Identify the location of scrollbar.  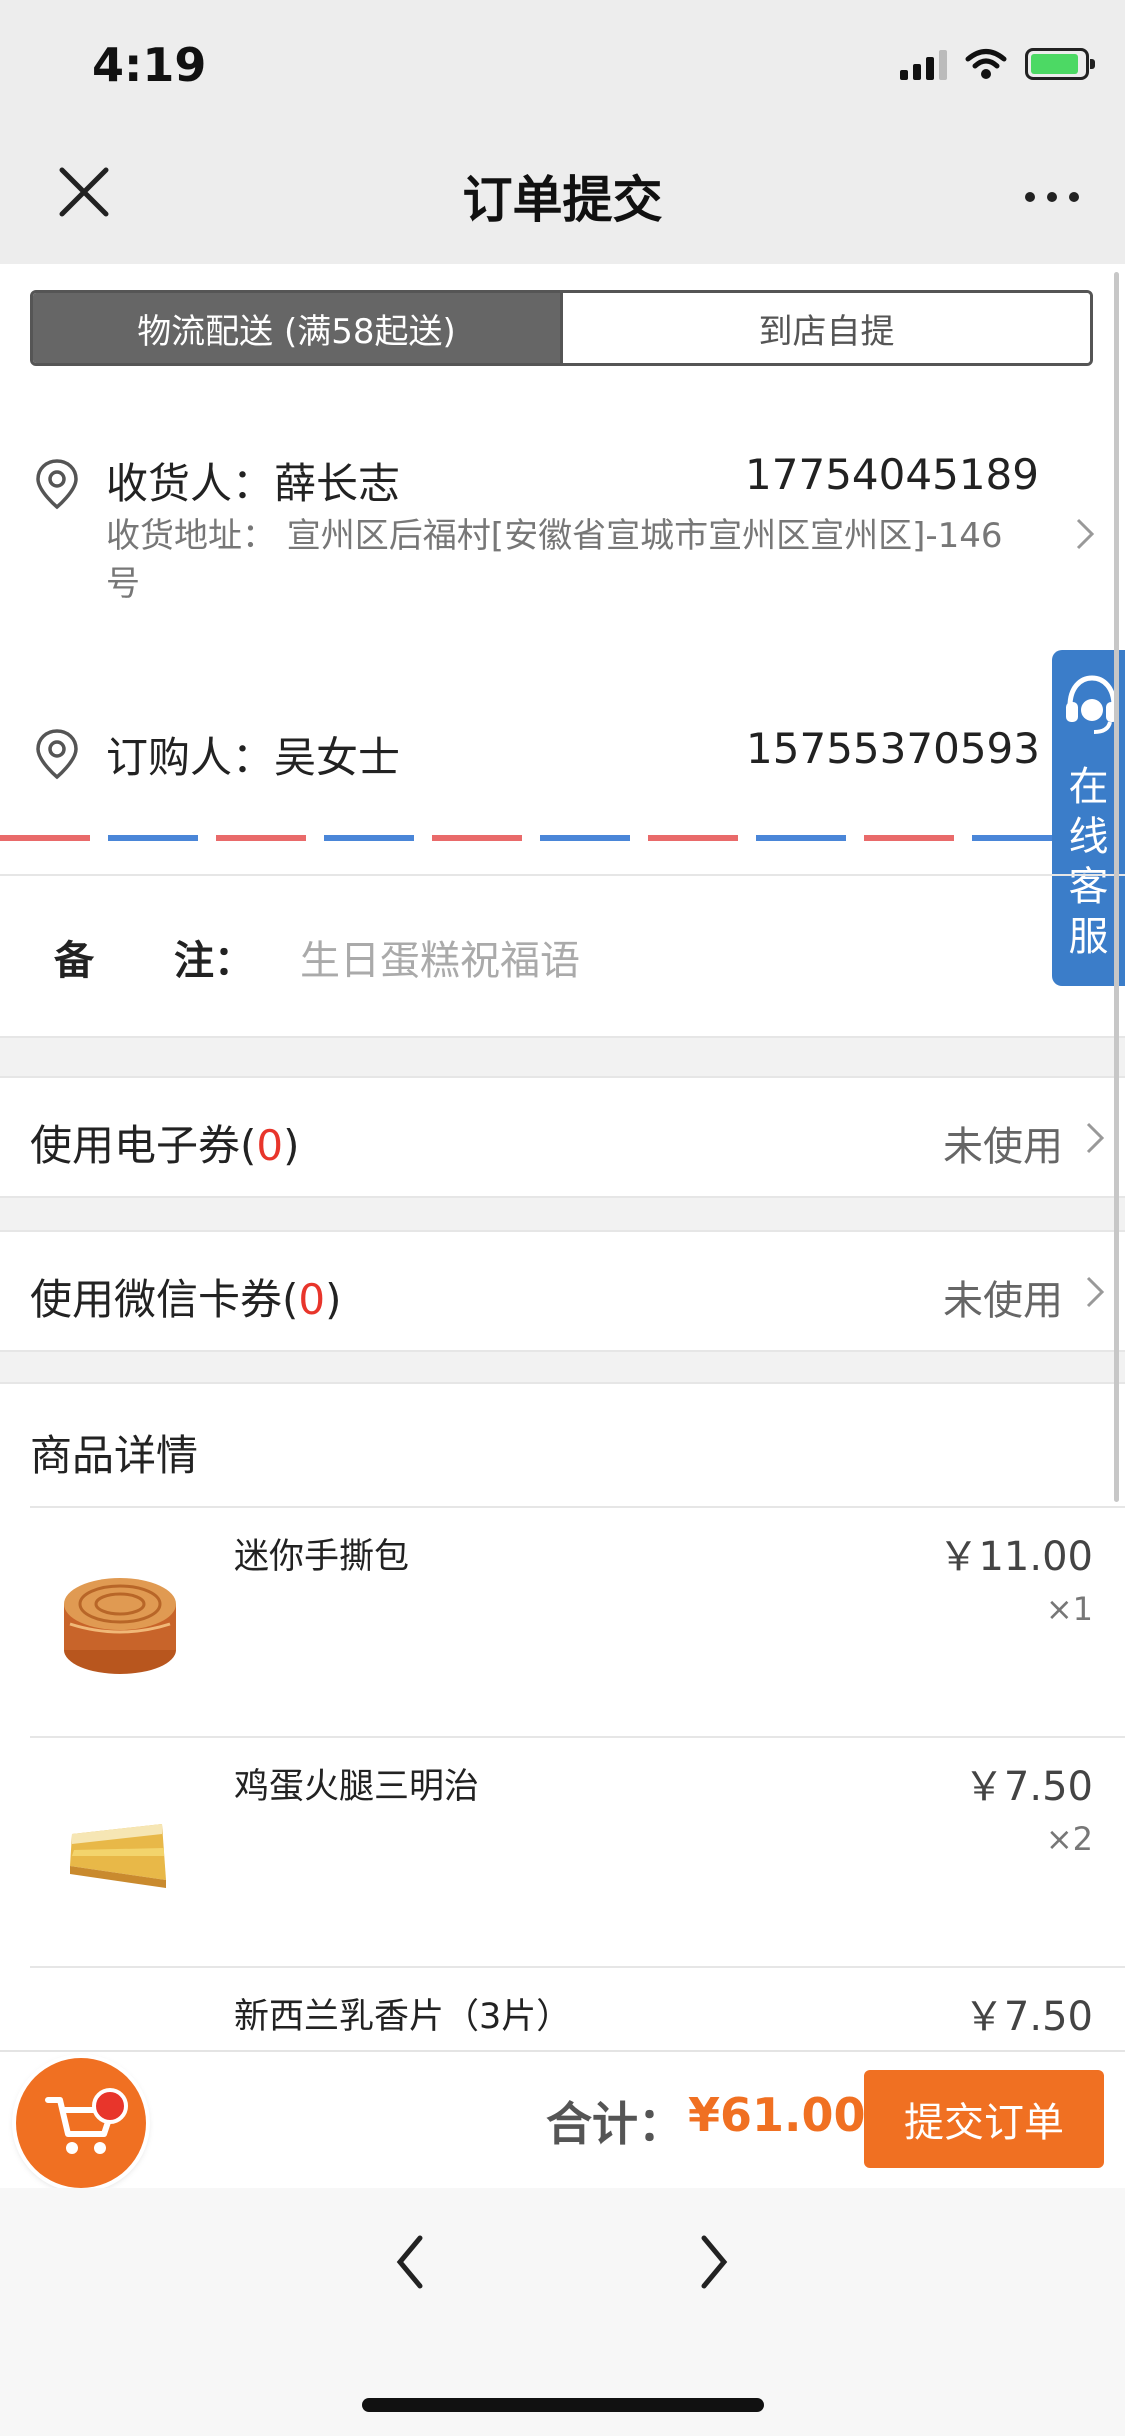
(1116, 887).